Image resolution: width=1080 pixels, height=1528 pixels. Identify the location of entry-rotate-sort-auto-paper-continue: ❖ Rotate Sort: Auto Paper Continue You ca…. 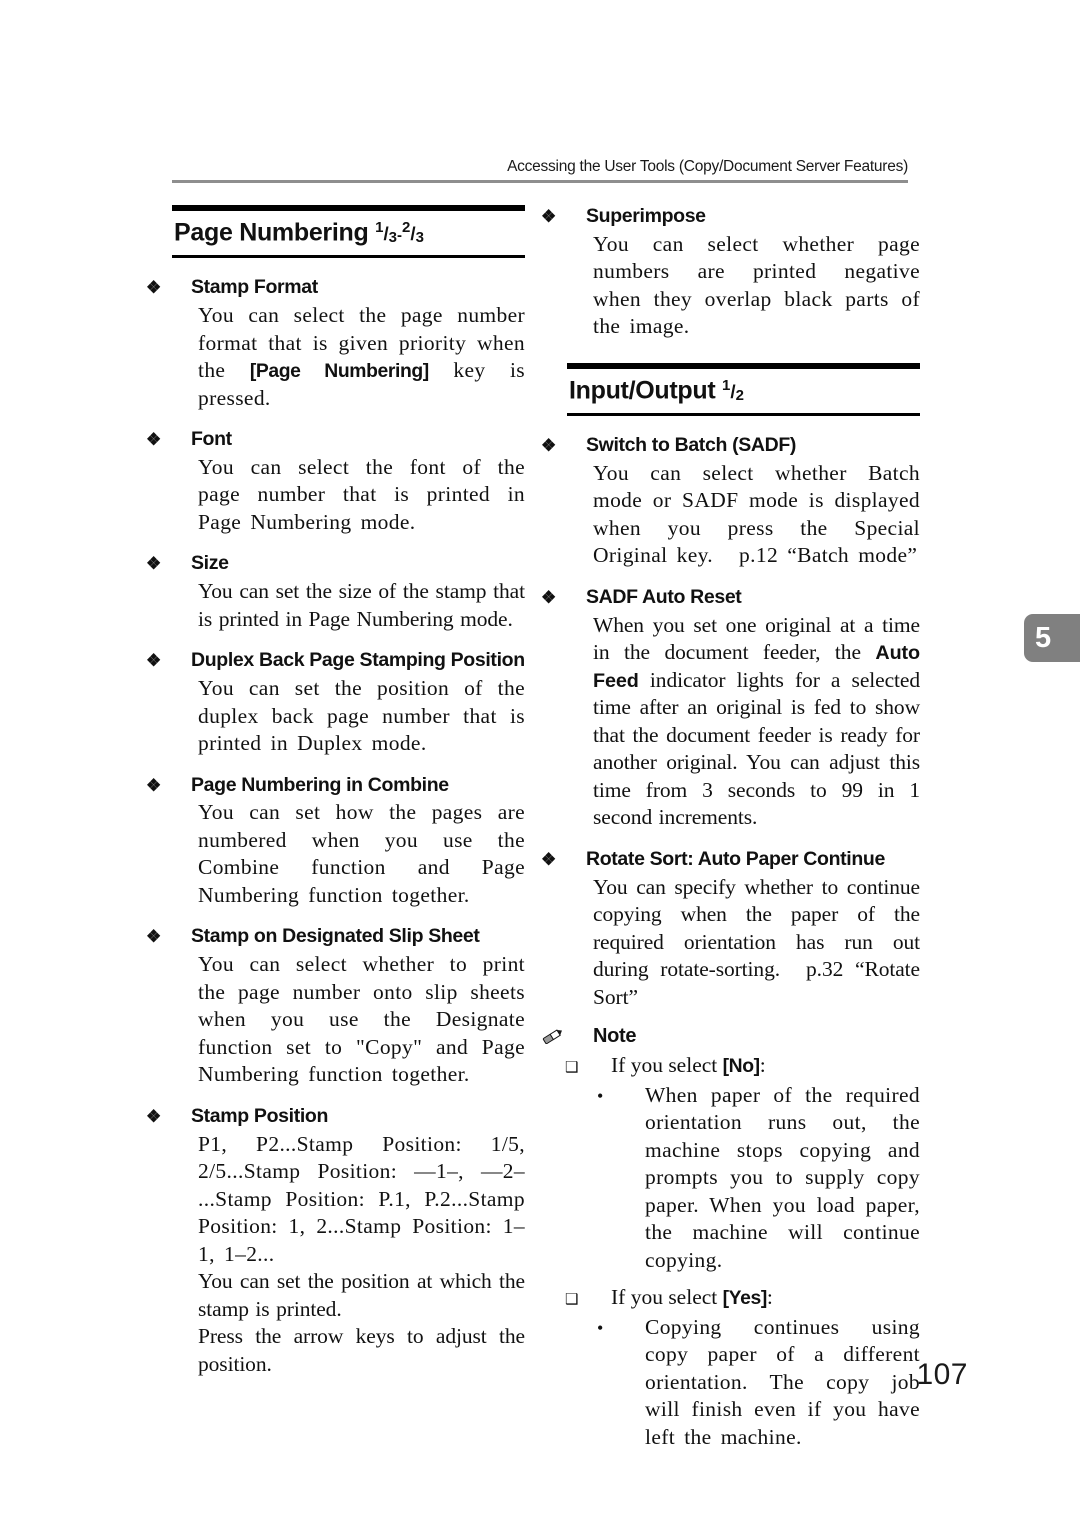
(730, 929).